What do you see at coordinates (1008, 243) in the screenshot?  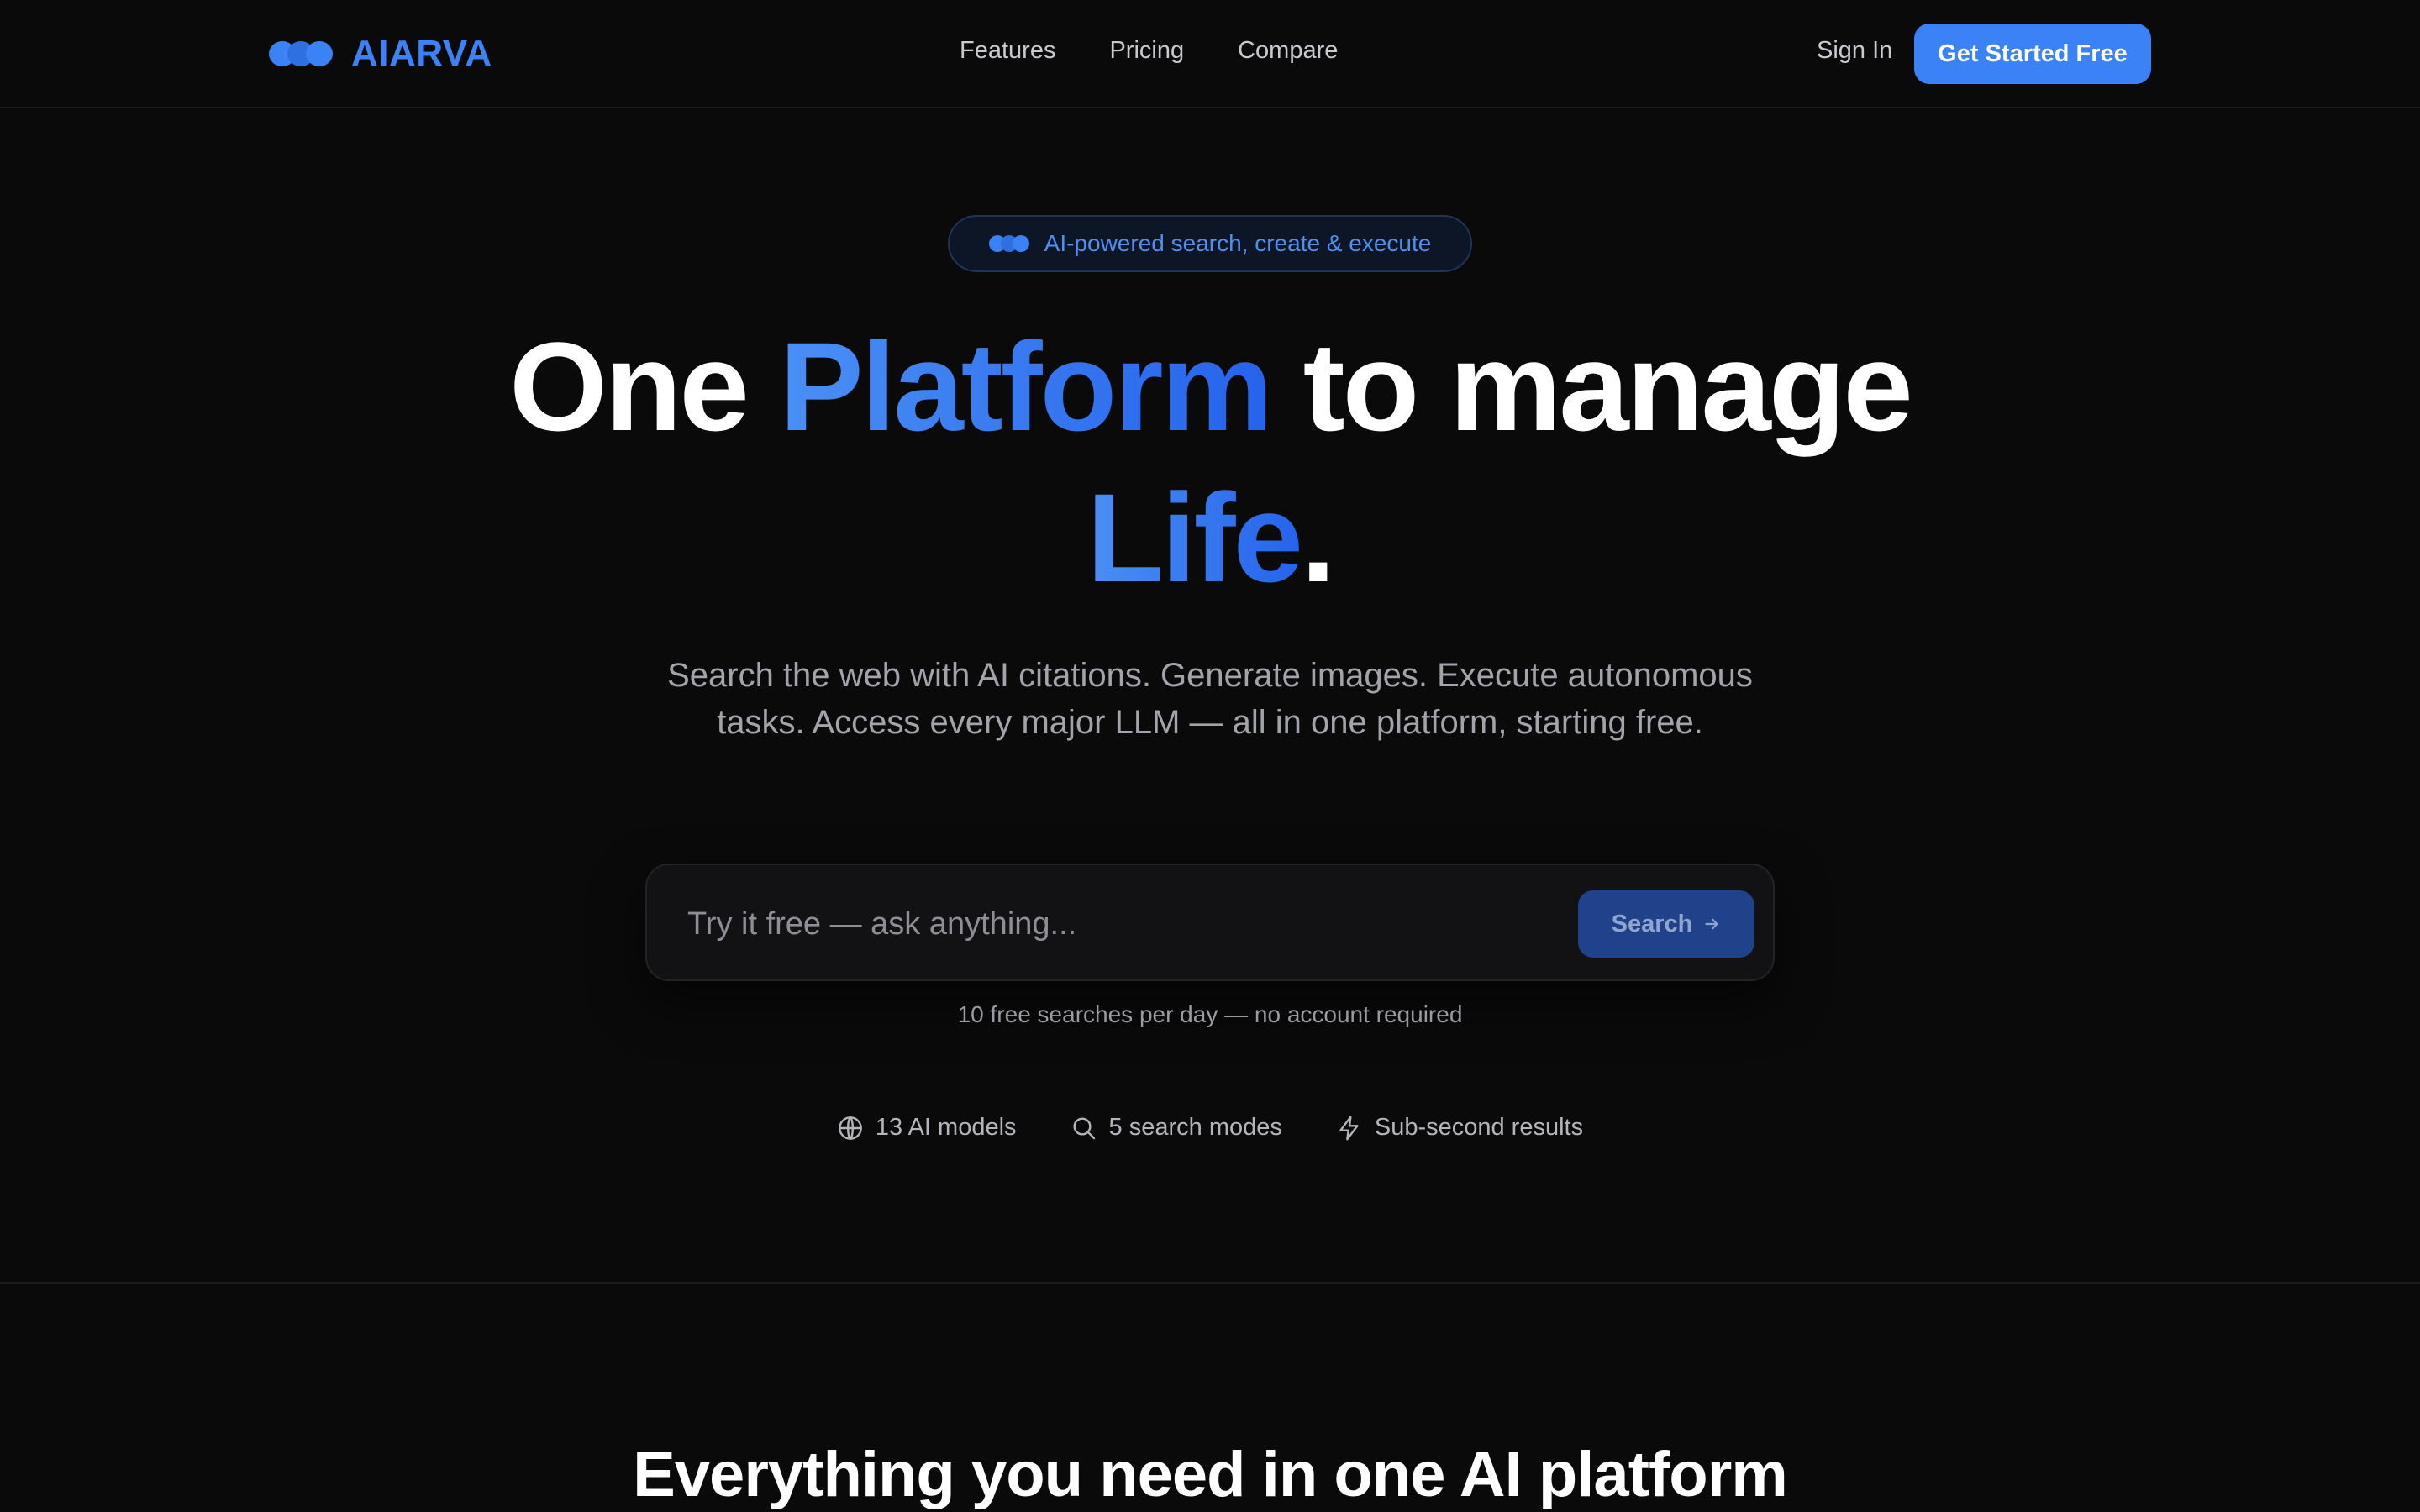 I see `badge-logo-icon` at bounding box center [1008, 243].